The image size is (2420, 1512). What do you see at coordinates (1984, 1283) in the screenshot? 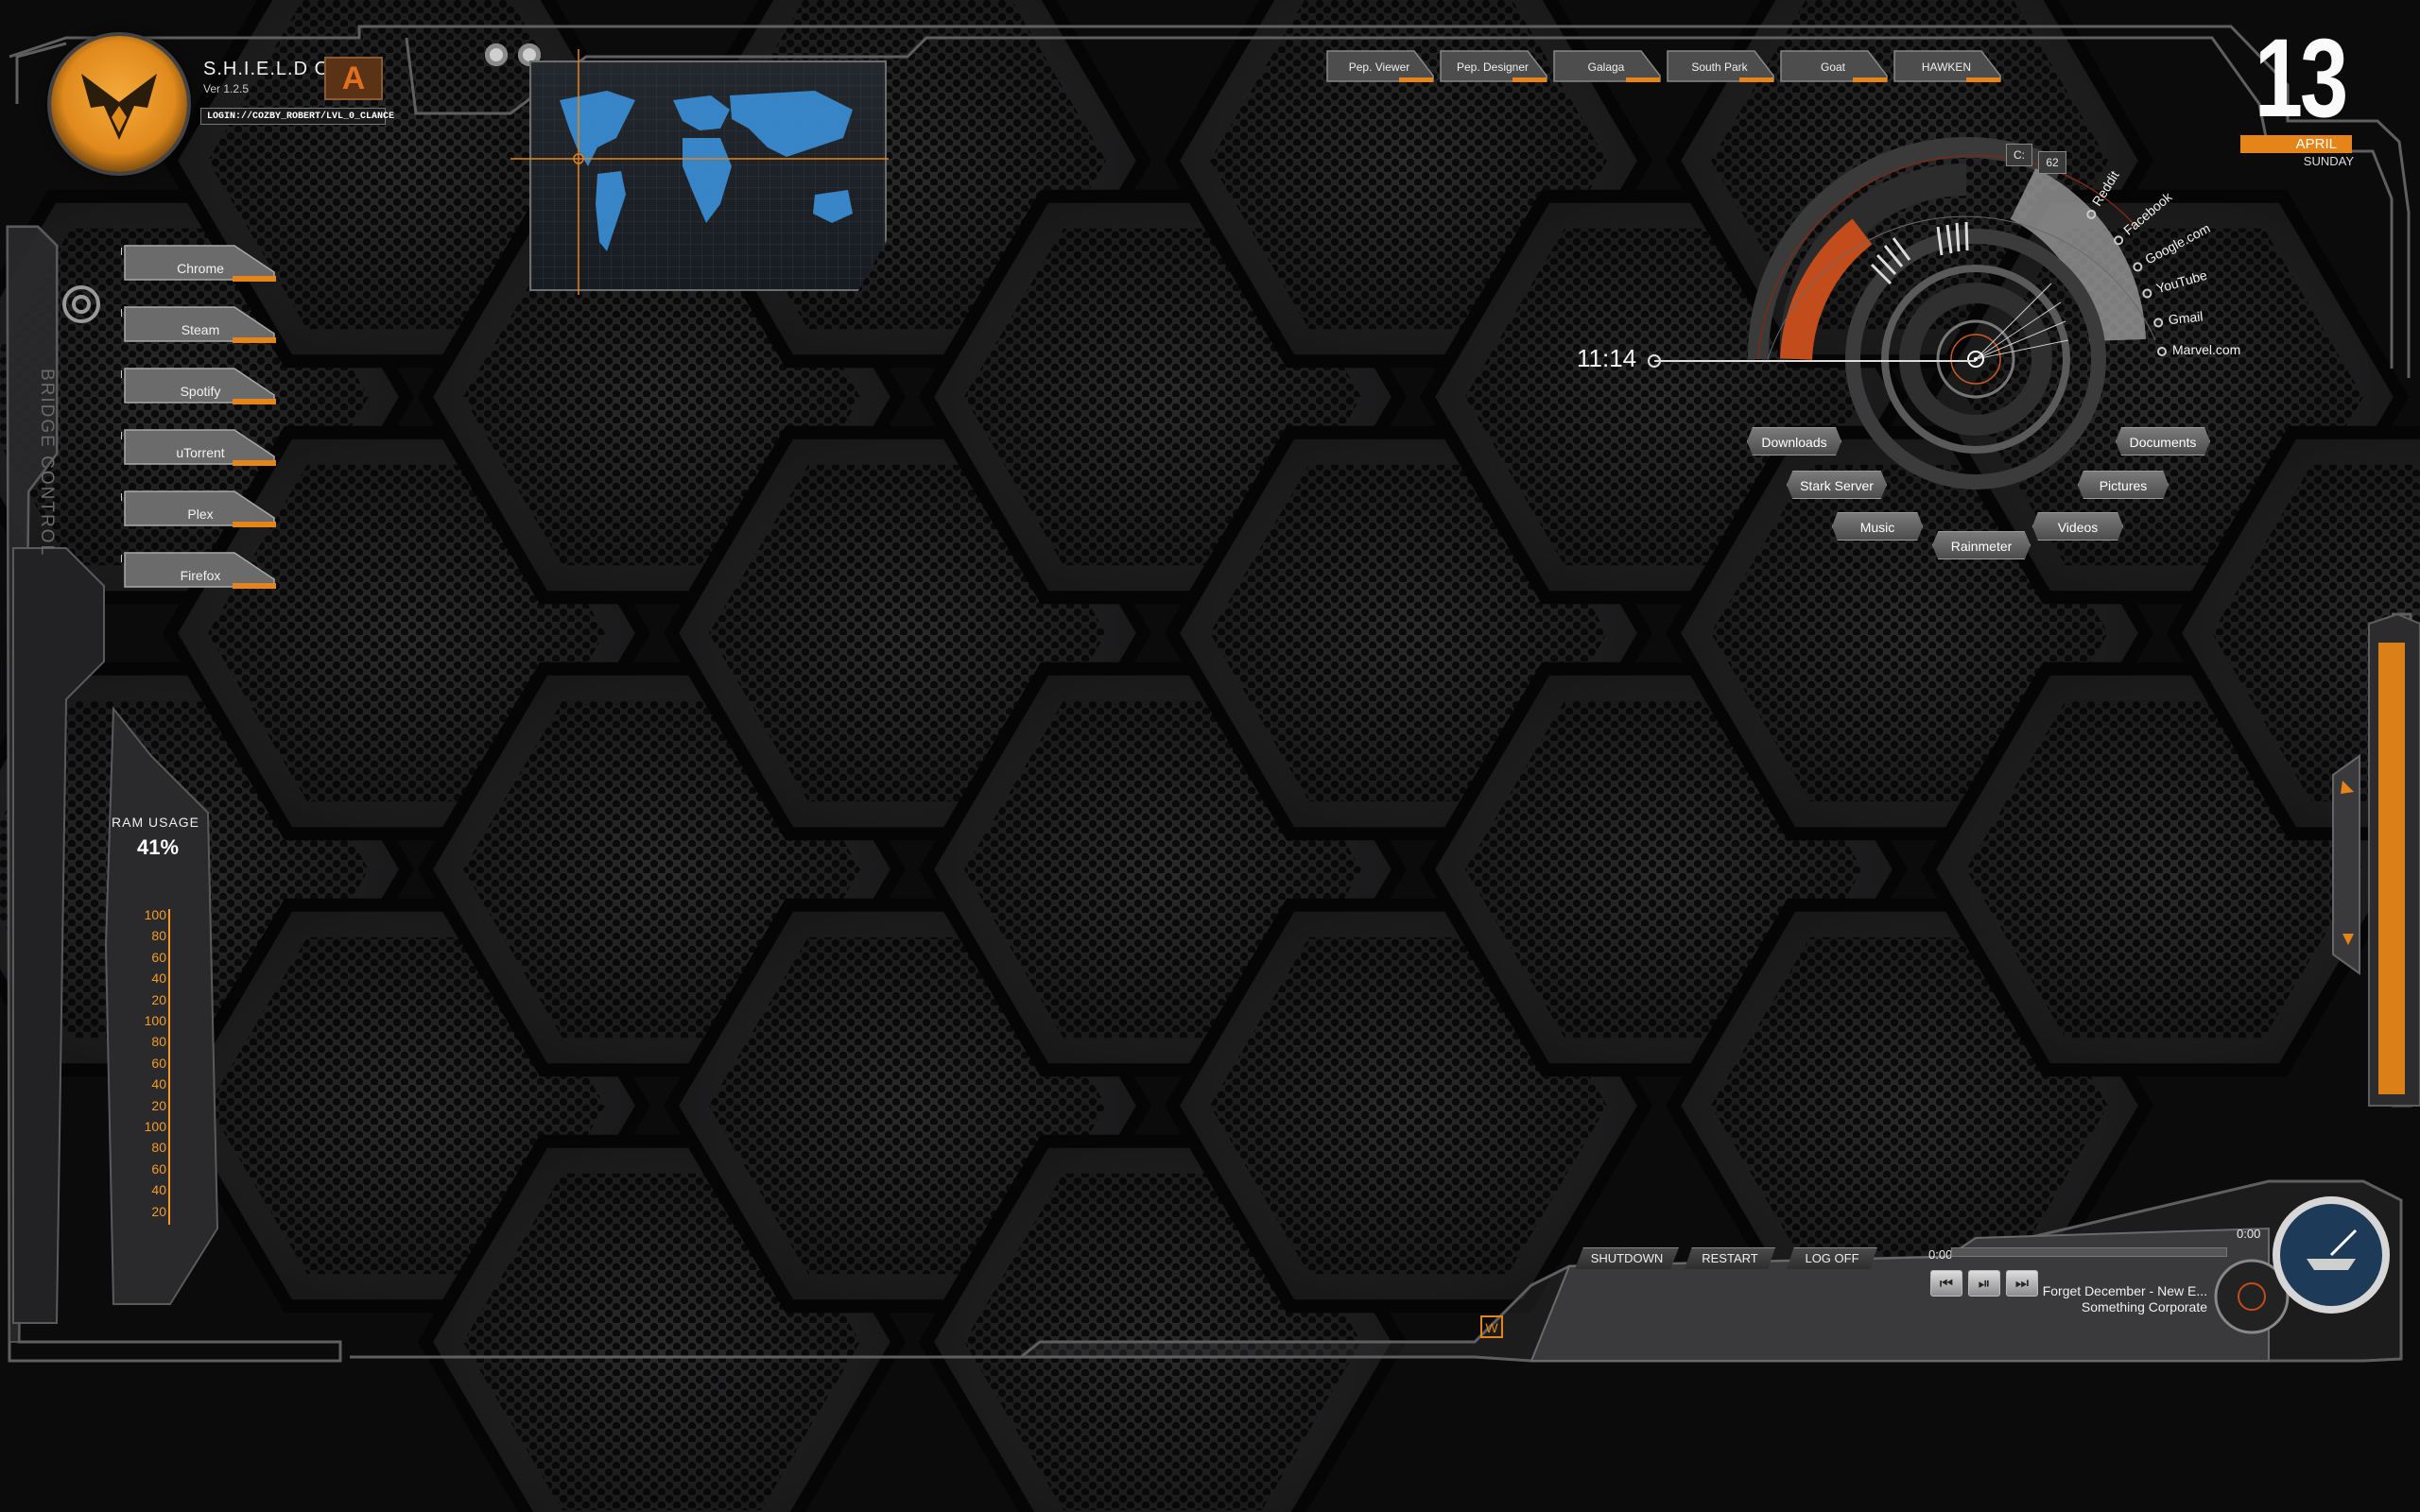
I see `play-pause-button: ⏯` at bounding box center [1984, 1283].